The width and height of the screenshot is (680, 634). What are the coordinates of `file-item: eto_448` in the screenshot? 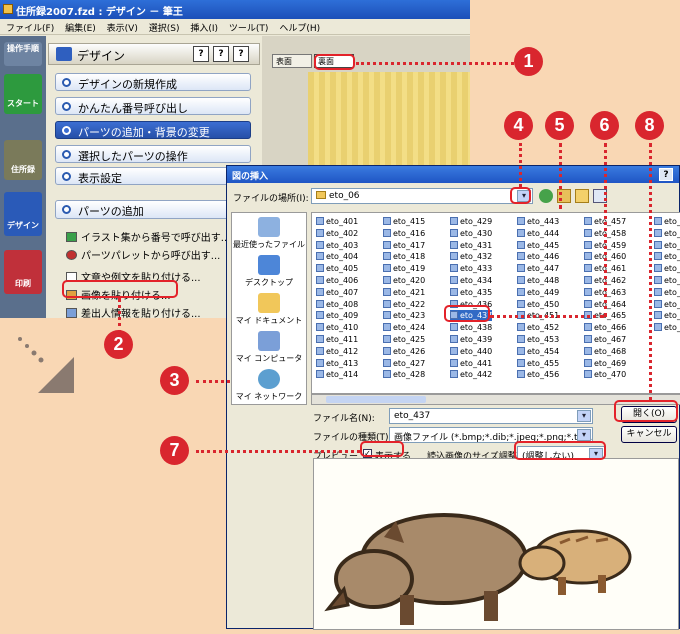 It's located at (538, 280).